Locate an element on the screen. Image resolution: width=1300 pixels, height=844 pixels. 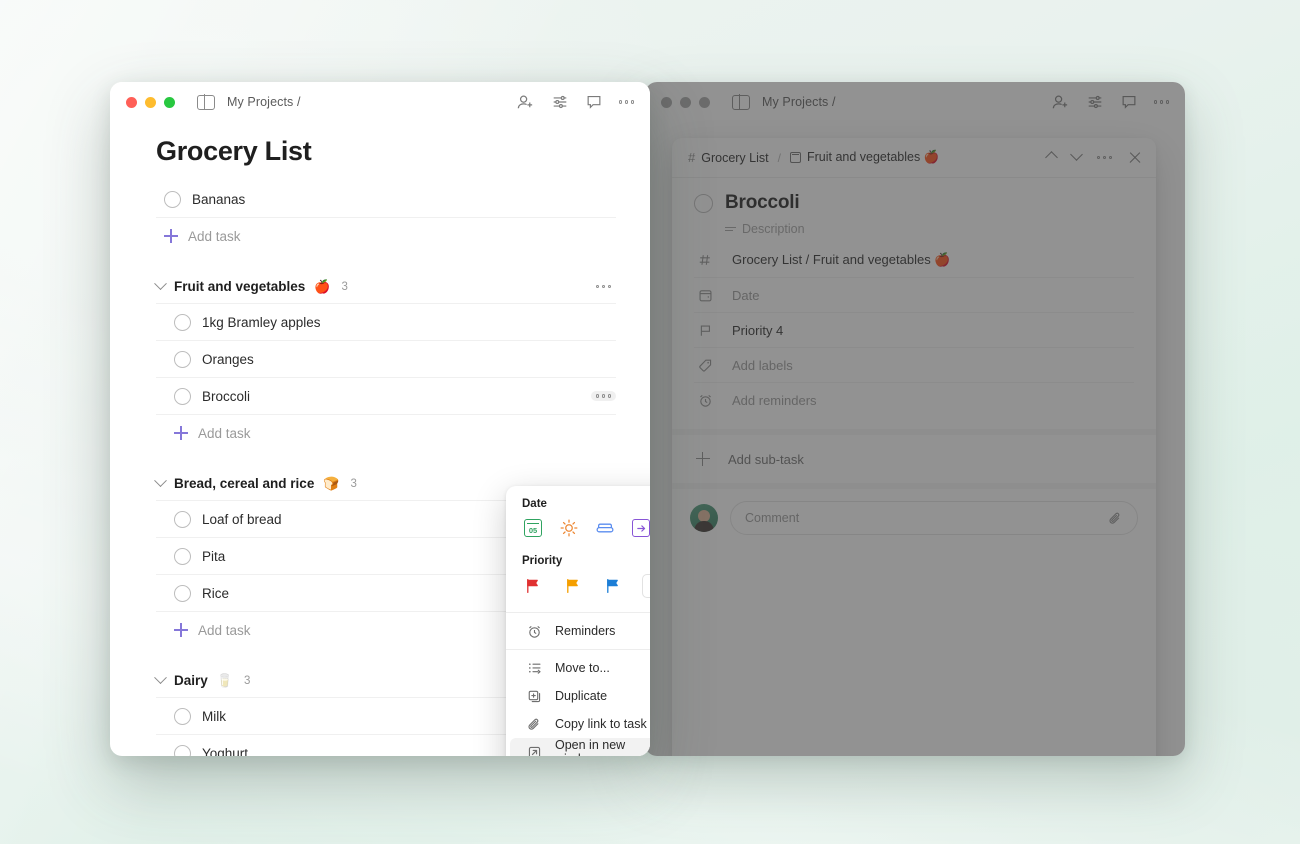
detail-field-project: Grocery List / Fruit and vegetables 🍎 is located at coordinates (914, 259).